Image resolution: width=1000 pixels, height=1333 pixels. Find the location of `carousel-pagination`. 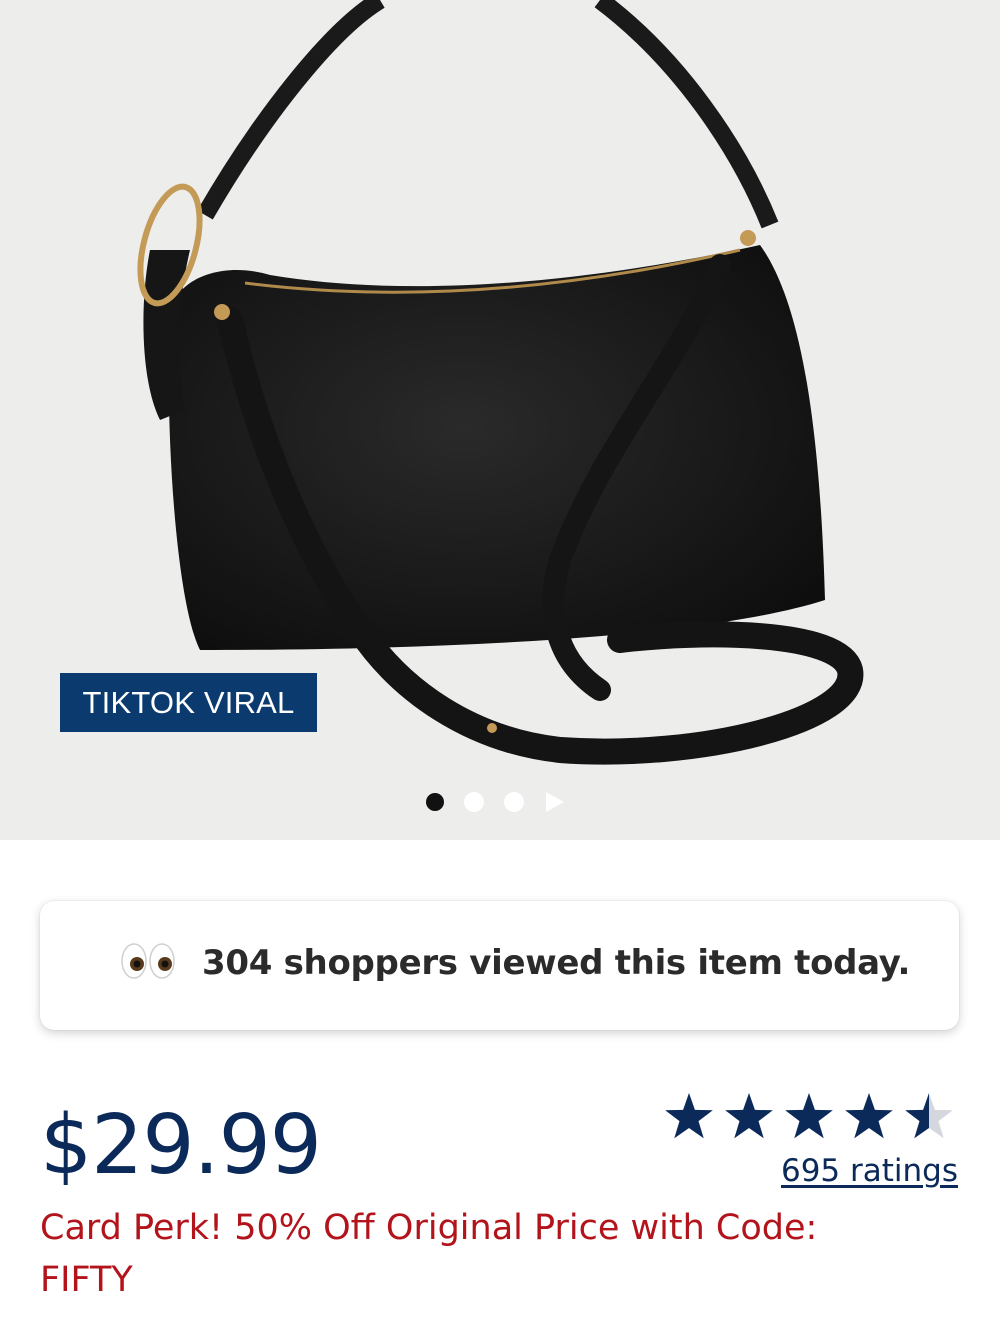

carousel-pagination is located at coordinates (495, 802).